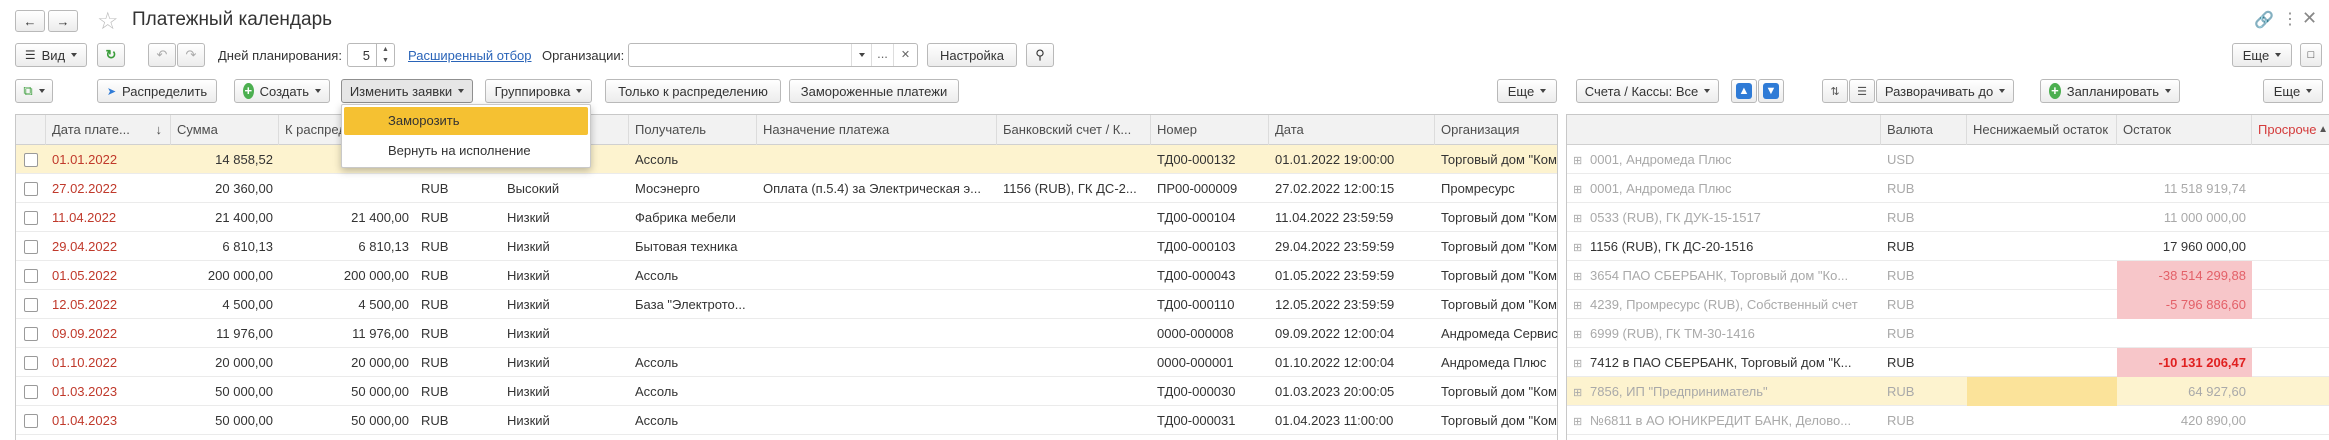  I want to click on close-icon: ✕, so click(2309, 18).